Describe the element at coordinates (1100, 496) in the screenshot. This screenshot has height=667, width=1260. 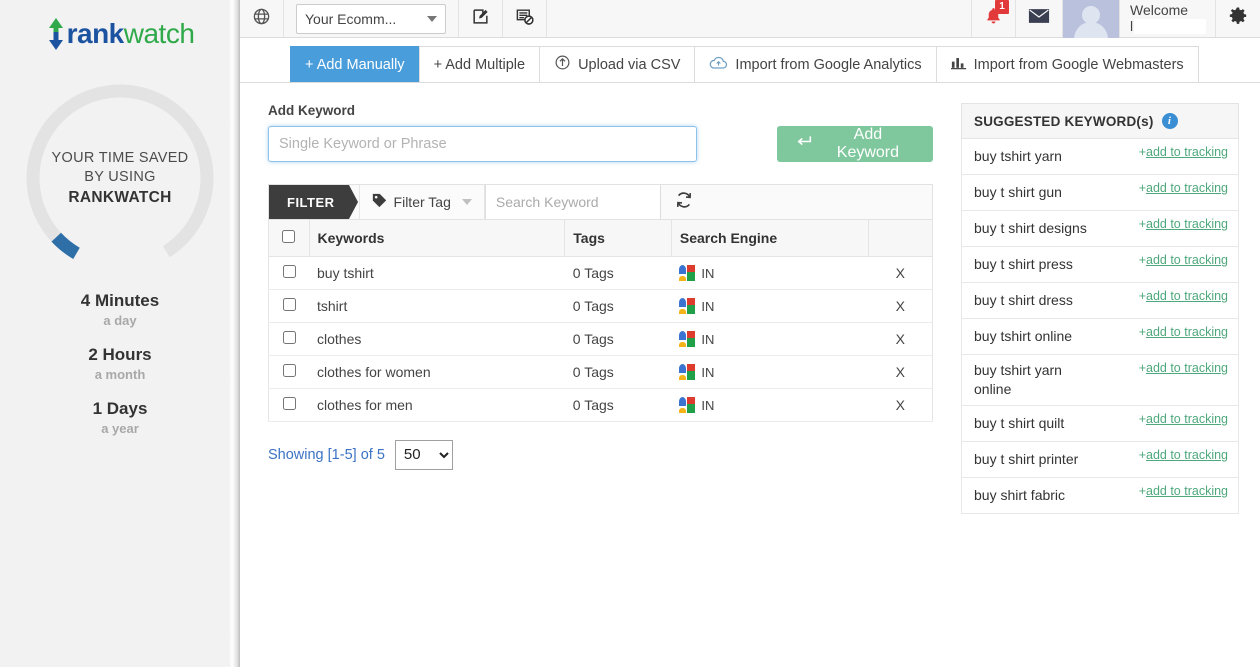
I see `list-item: buy shirt fabric +add to tracking` at that location.